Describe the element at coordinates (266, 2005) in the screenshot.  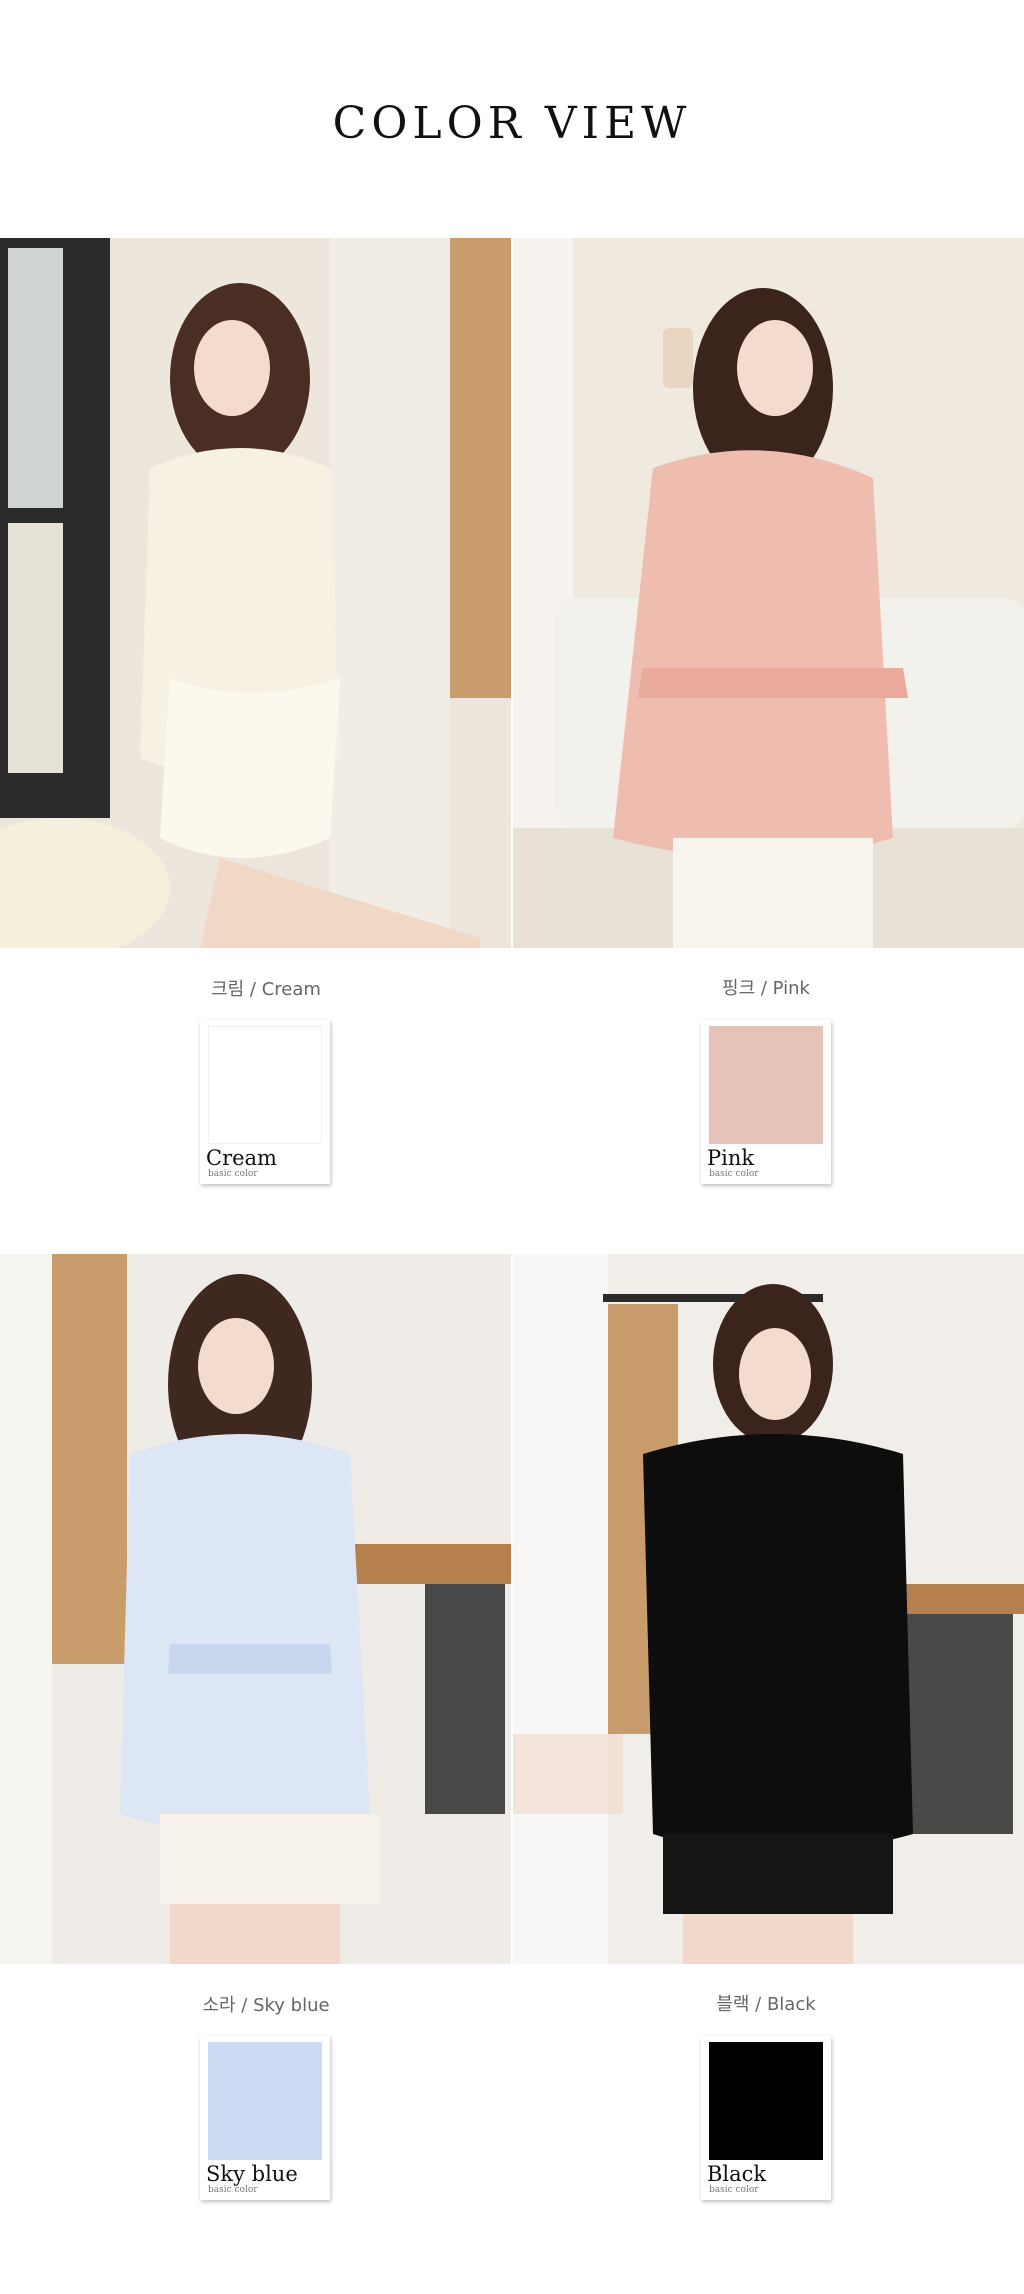
I see `color-caption-sky-blue: 소라 / Sky blue` at that location.